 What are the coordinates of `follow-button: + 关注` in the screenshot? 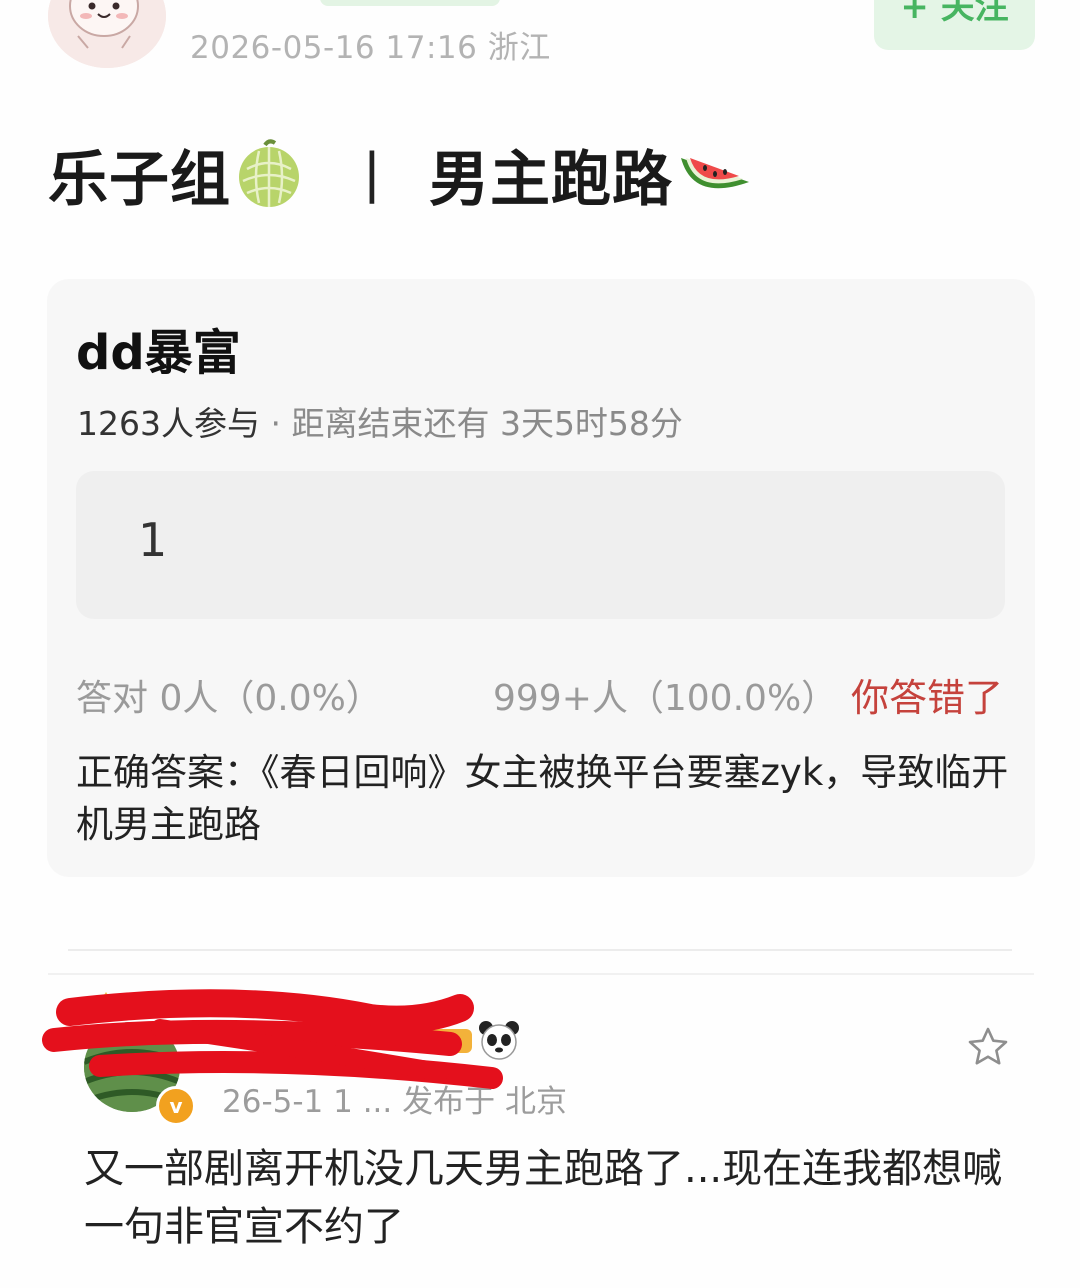 It's located at (954, 25).